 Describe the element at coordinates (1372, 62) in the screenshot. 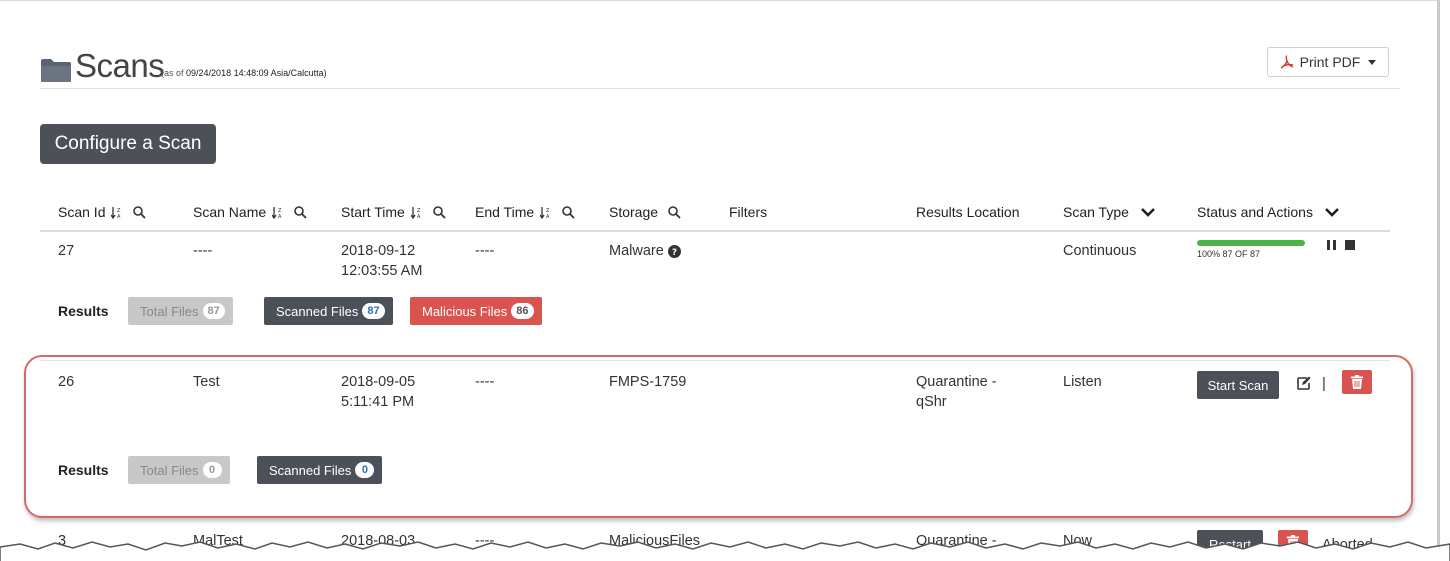

I see `caret-down-icon` at that location.